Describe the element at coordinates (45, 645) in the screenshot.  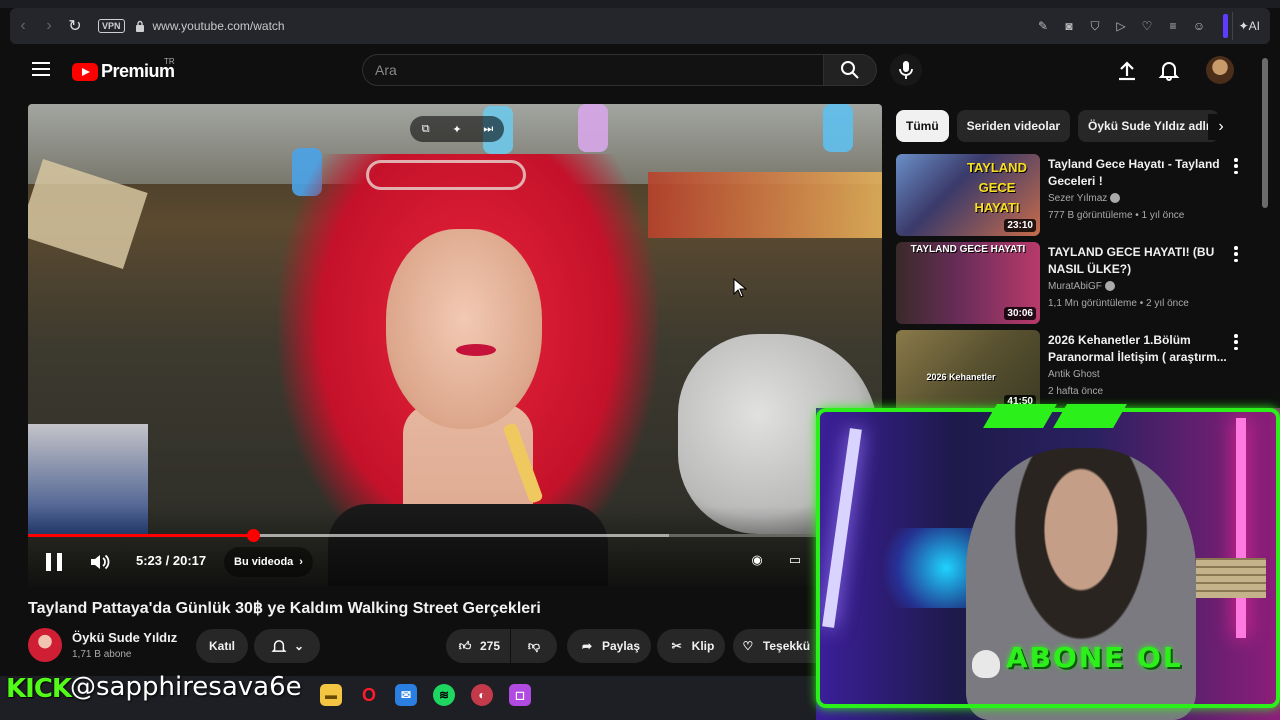
I see `channel-avatar` at that location.